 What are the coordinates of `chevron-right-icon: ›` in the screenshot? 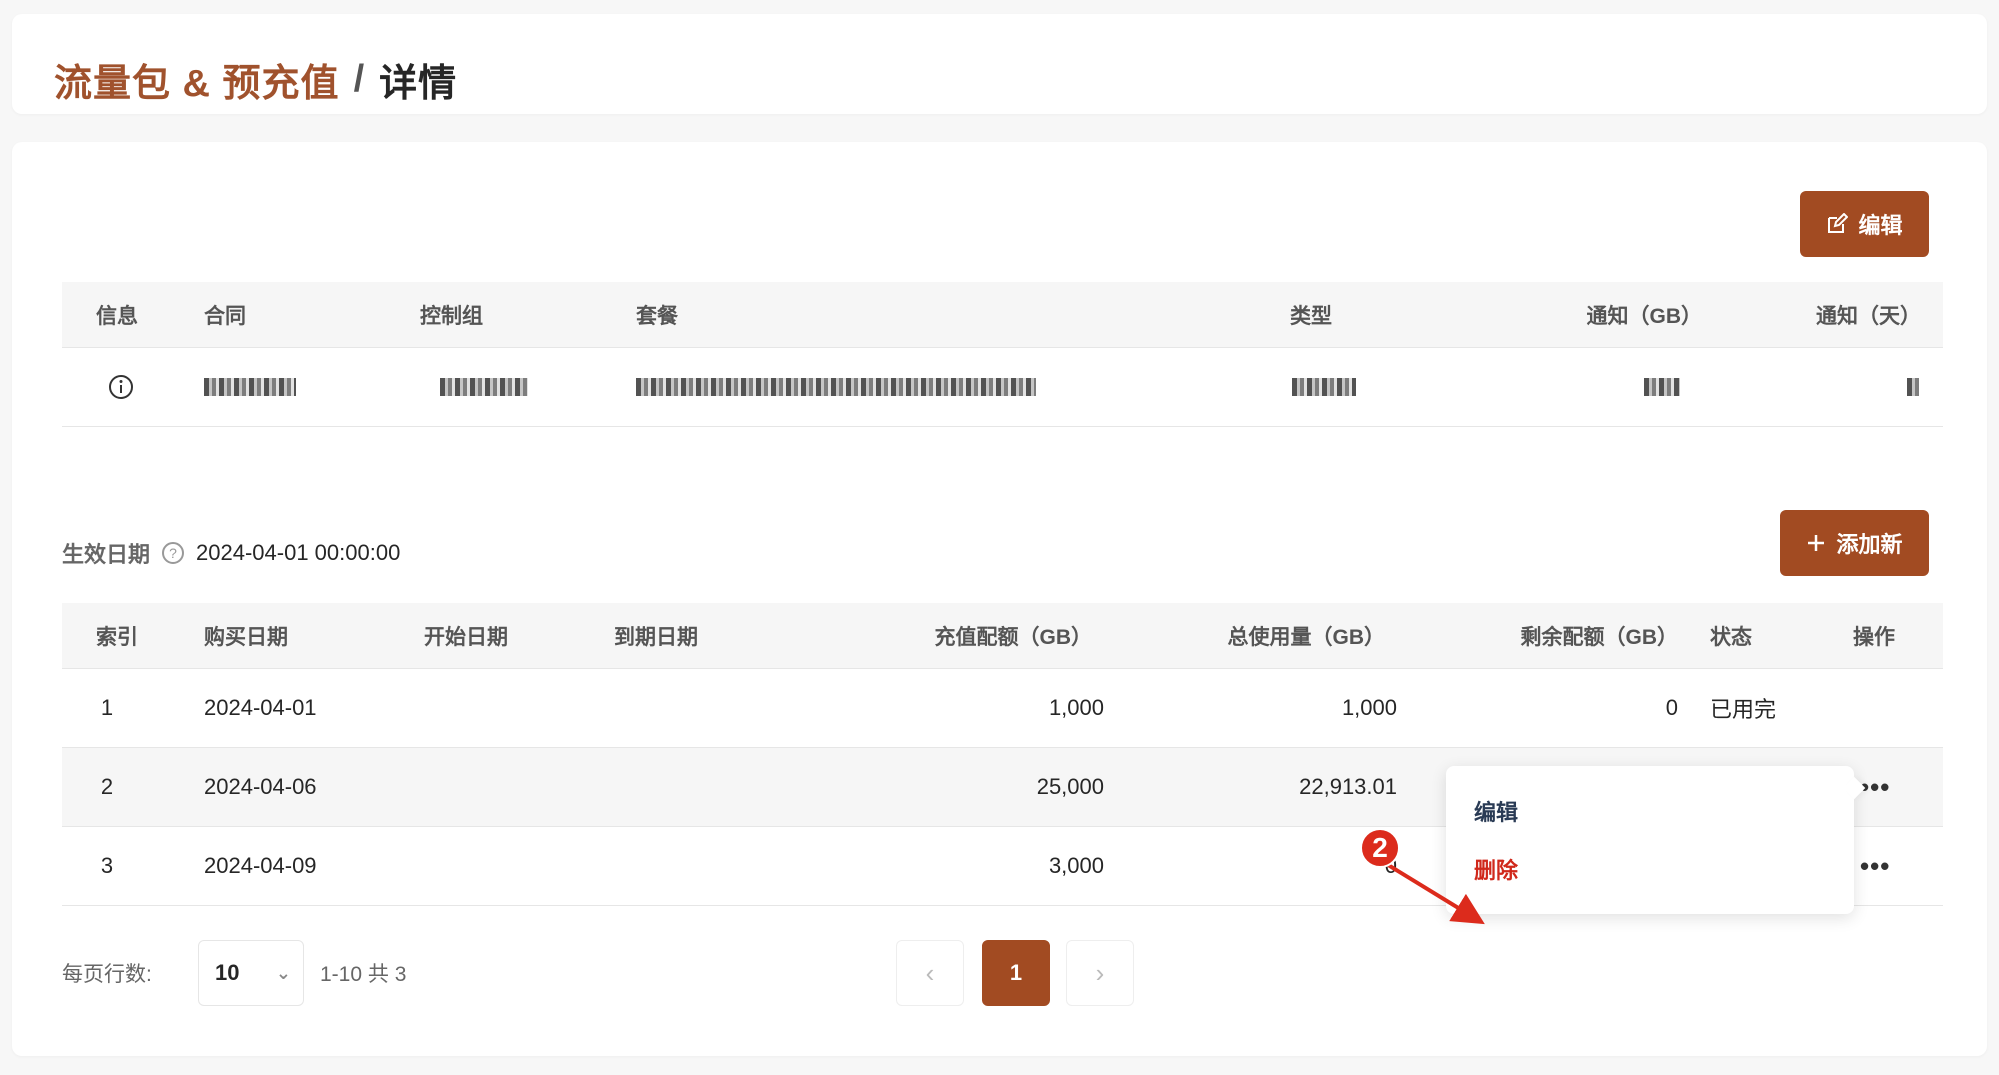 It's located at (1100, 972).